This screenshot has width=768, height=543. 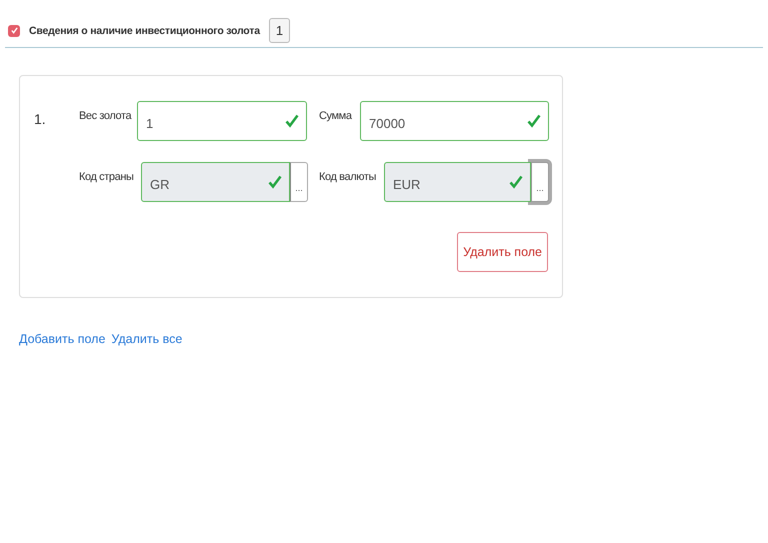 What do you see at coordinates (454, 121) in the screenshot?
I see `input-field: 70000` at bounding box center [454, 121].